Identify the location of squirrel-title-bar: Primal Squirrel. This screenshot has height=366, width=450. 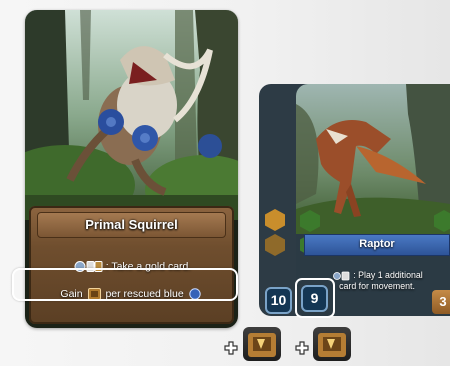
(131, 225).